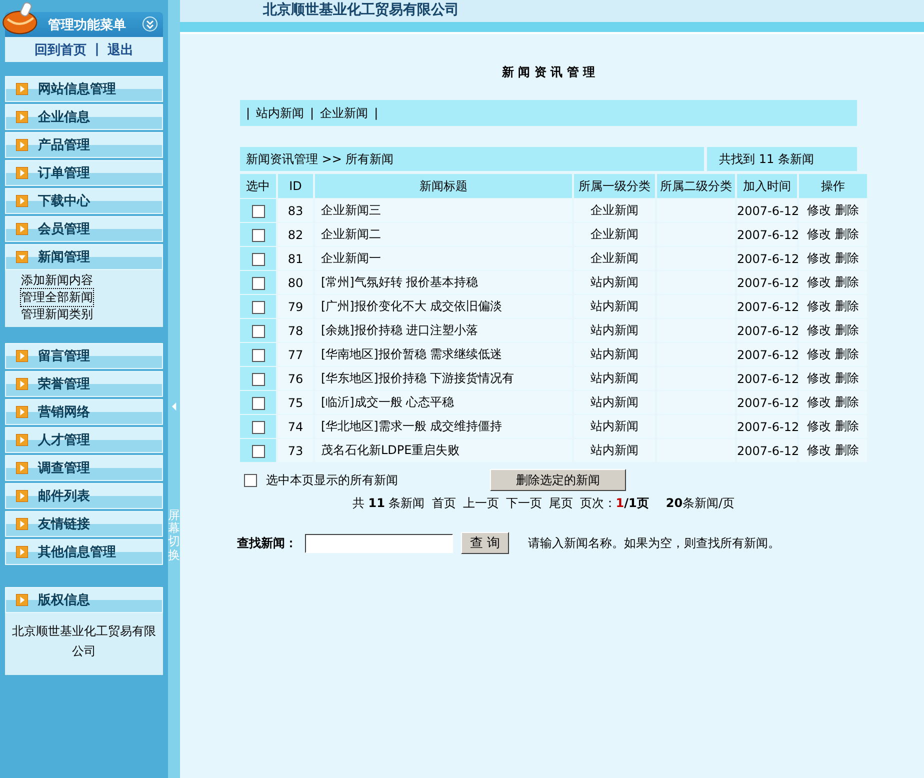  I want to click on submenu-item: 管理全部新闻, so click(57, 297).